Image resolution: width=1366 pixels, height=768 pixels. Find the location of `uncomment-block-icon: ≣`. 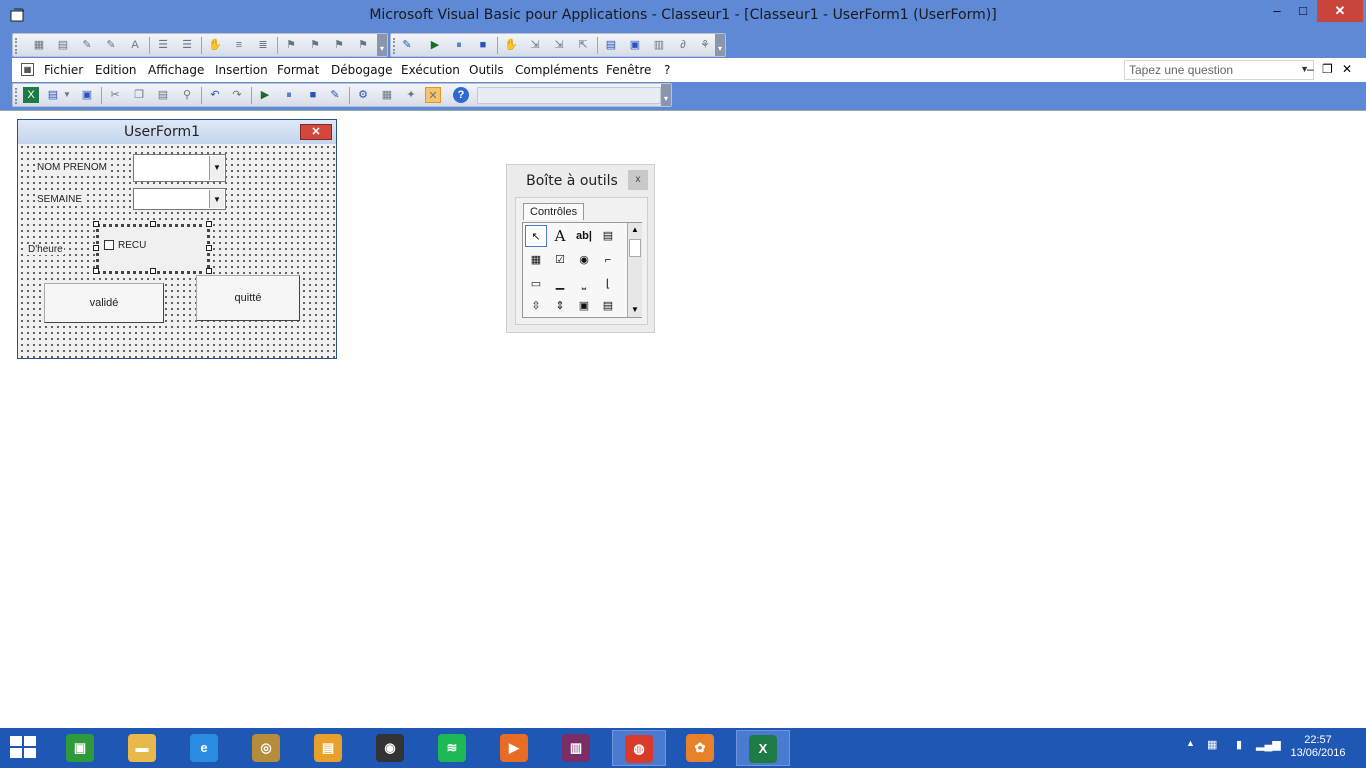

uncomment-block-icon: ≣ is located at coordinates (263, 45).